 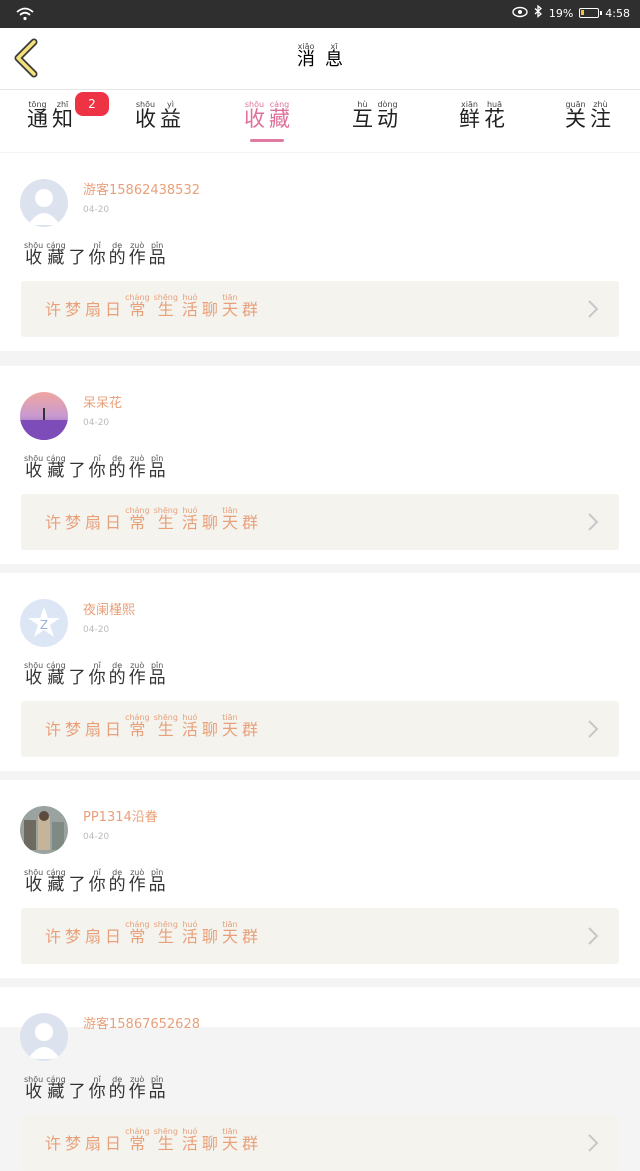 What do you see at coordinates (92, 104) in the screenshot?
I see `notification-badge: 2` at bounding box center [92, 104].